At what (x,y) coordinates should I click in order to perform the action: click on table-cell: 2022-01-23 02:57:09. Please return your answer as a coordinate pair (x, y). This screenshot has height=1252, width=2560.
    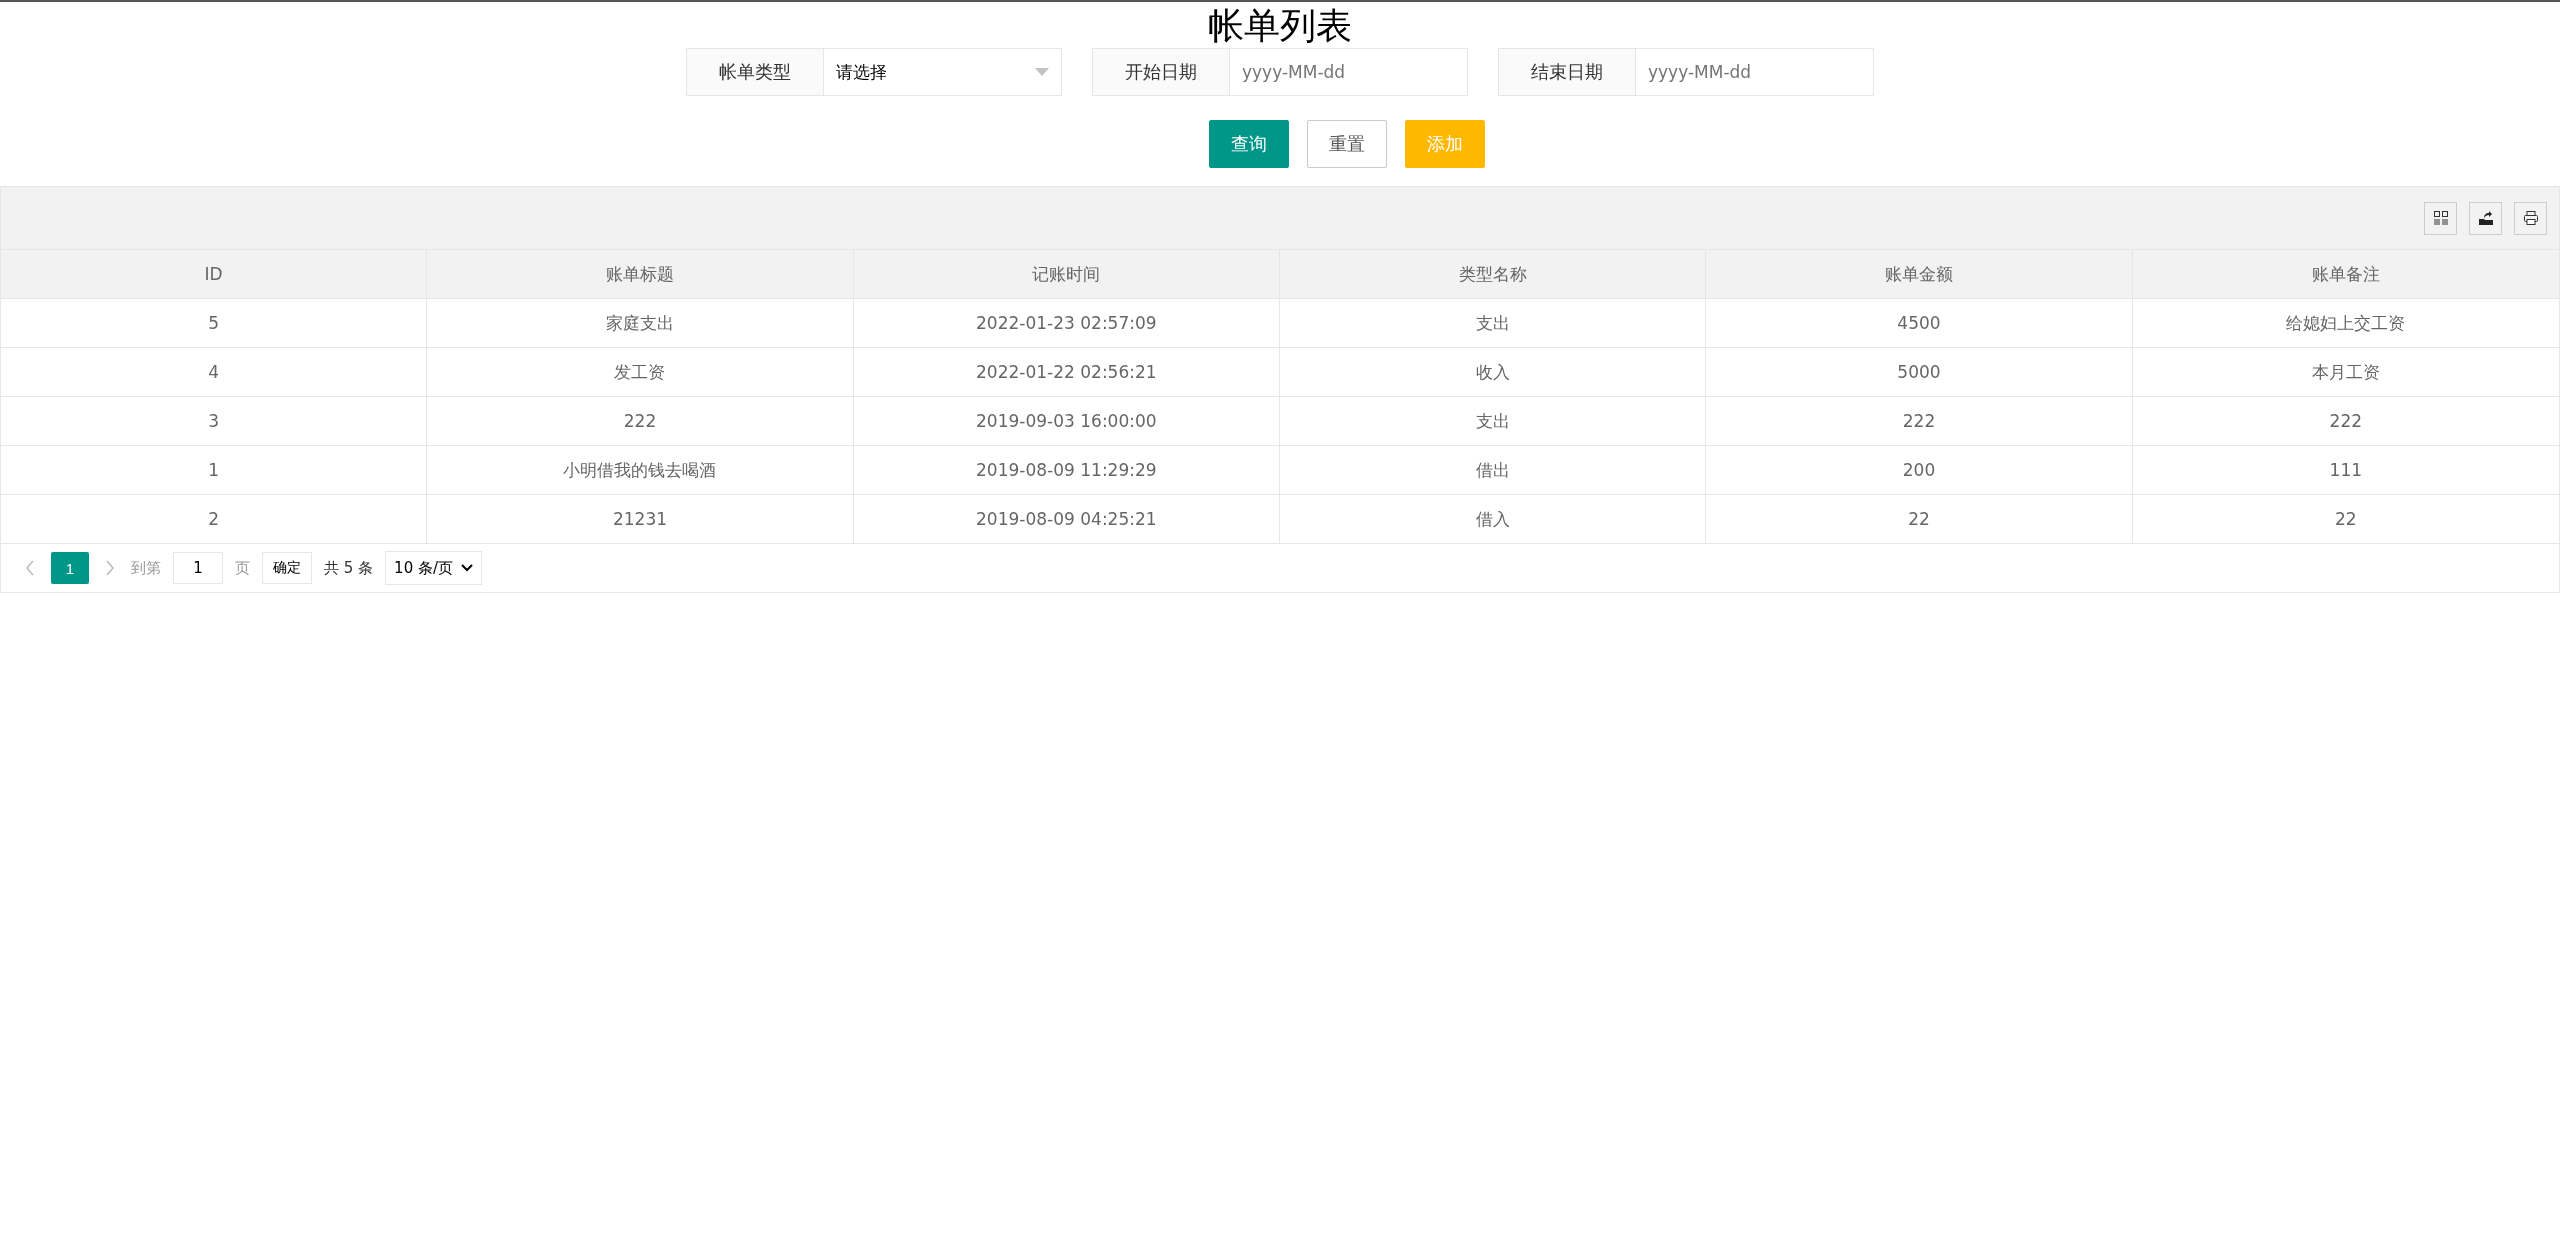
    Looking at the image, I should click on (1066, 323).